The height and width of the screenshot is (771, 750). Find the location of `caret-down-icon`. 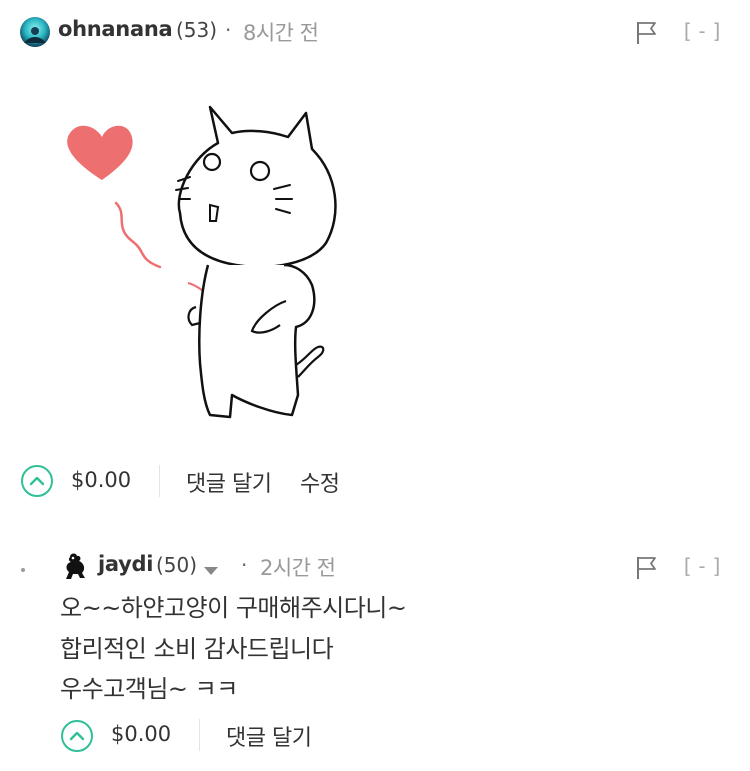

caret-down-icon is located at coordinates (211, 570).